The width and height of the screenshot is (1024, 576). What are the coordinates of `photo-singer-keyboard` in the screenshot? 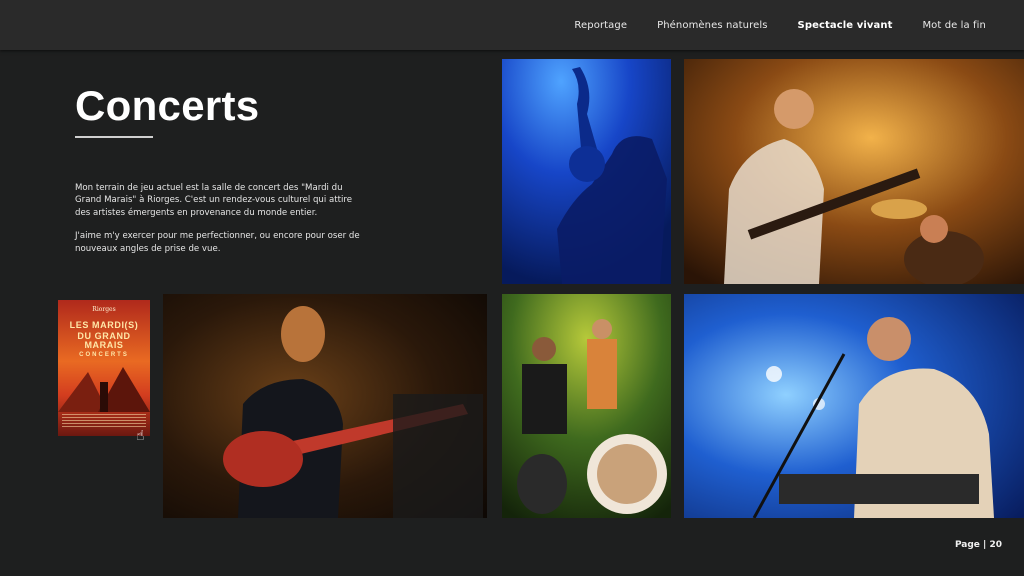 It's located at (854, 406).